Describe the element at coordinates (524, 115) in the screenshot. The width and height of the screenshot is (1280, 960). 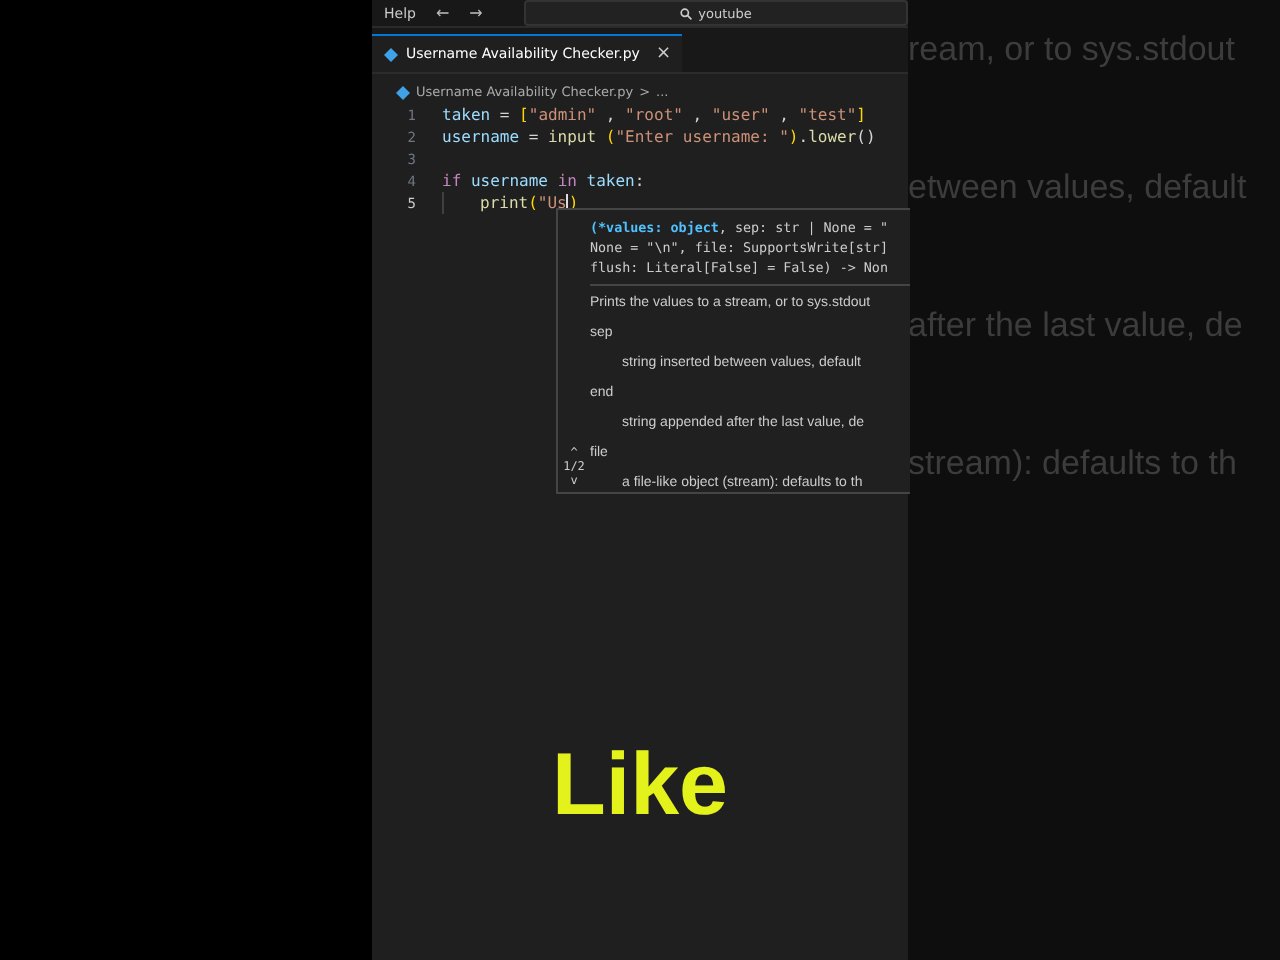
I see `code-token: [` at that location.